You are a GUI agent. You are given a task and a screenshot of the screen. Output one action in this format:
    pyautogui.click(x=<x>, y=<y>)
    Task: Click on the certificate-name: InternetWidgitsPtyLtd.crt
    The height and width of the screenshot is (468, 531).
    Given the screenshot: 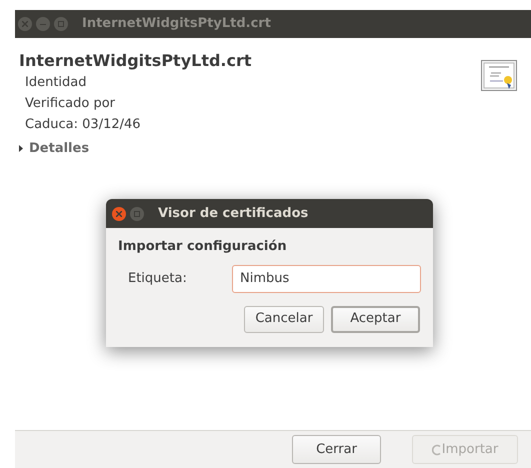 What is the action you would take?
    pyautogui.click(x=136, y=61)
    